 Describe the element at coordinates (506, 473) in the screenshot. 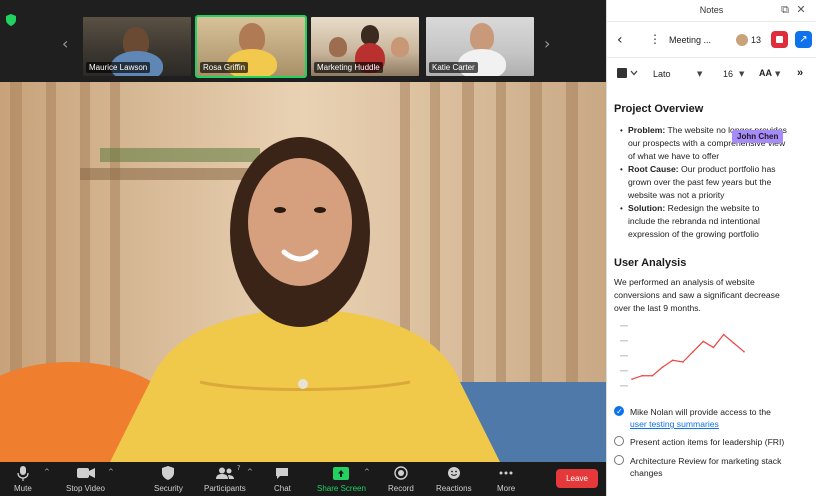

I see `ellipsis-icon` at that location.